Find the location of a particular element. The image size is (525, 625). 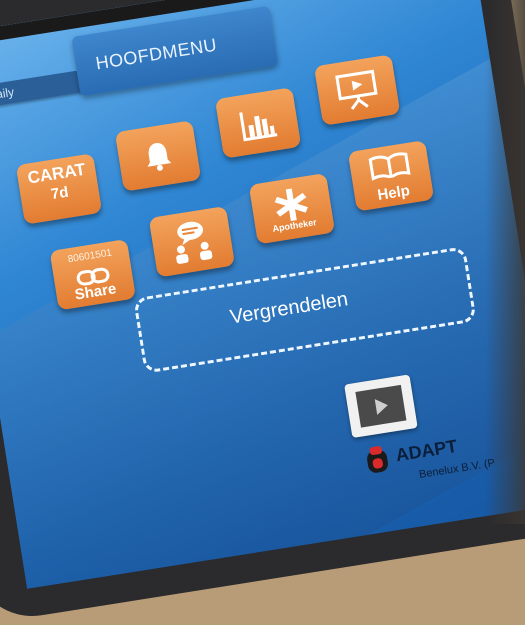

bar-chart-icon is located at coordinates (258, 127).